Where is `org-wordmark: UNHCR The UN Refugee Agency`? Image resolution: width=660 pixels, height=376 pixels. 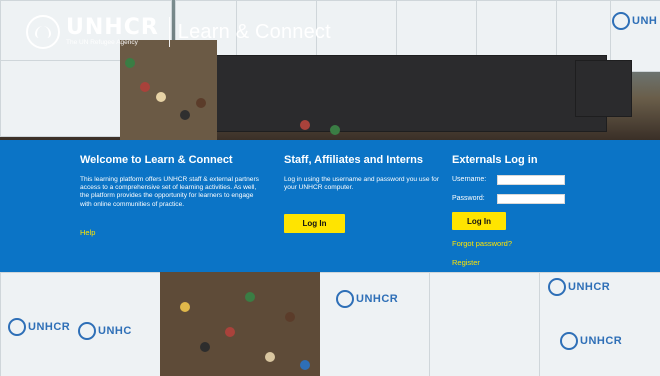
org-wordmark: UNHCR The UN Refugee Agency is located at coordinates (112, 32).